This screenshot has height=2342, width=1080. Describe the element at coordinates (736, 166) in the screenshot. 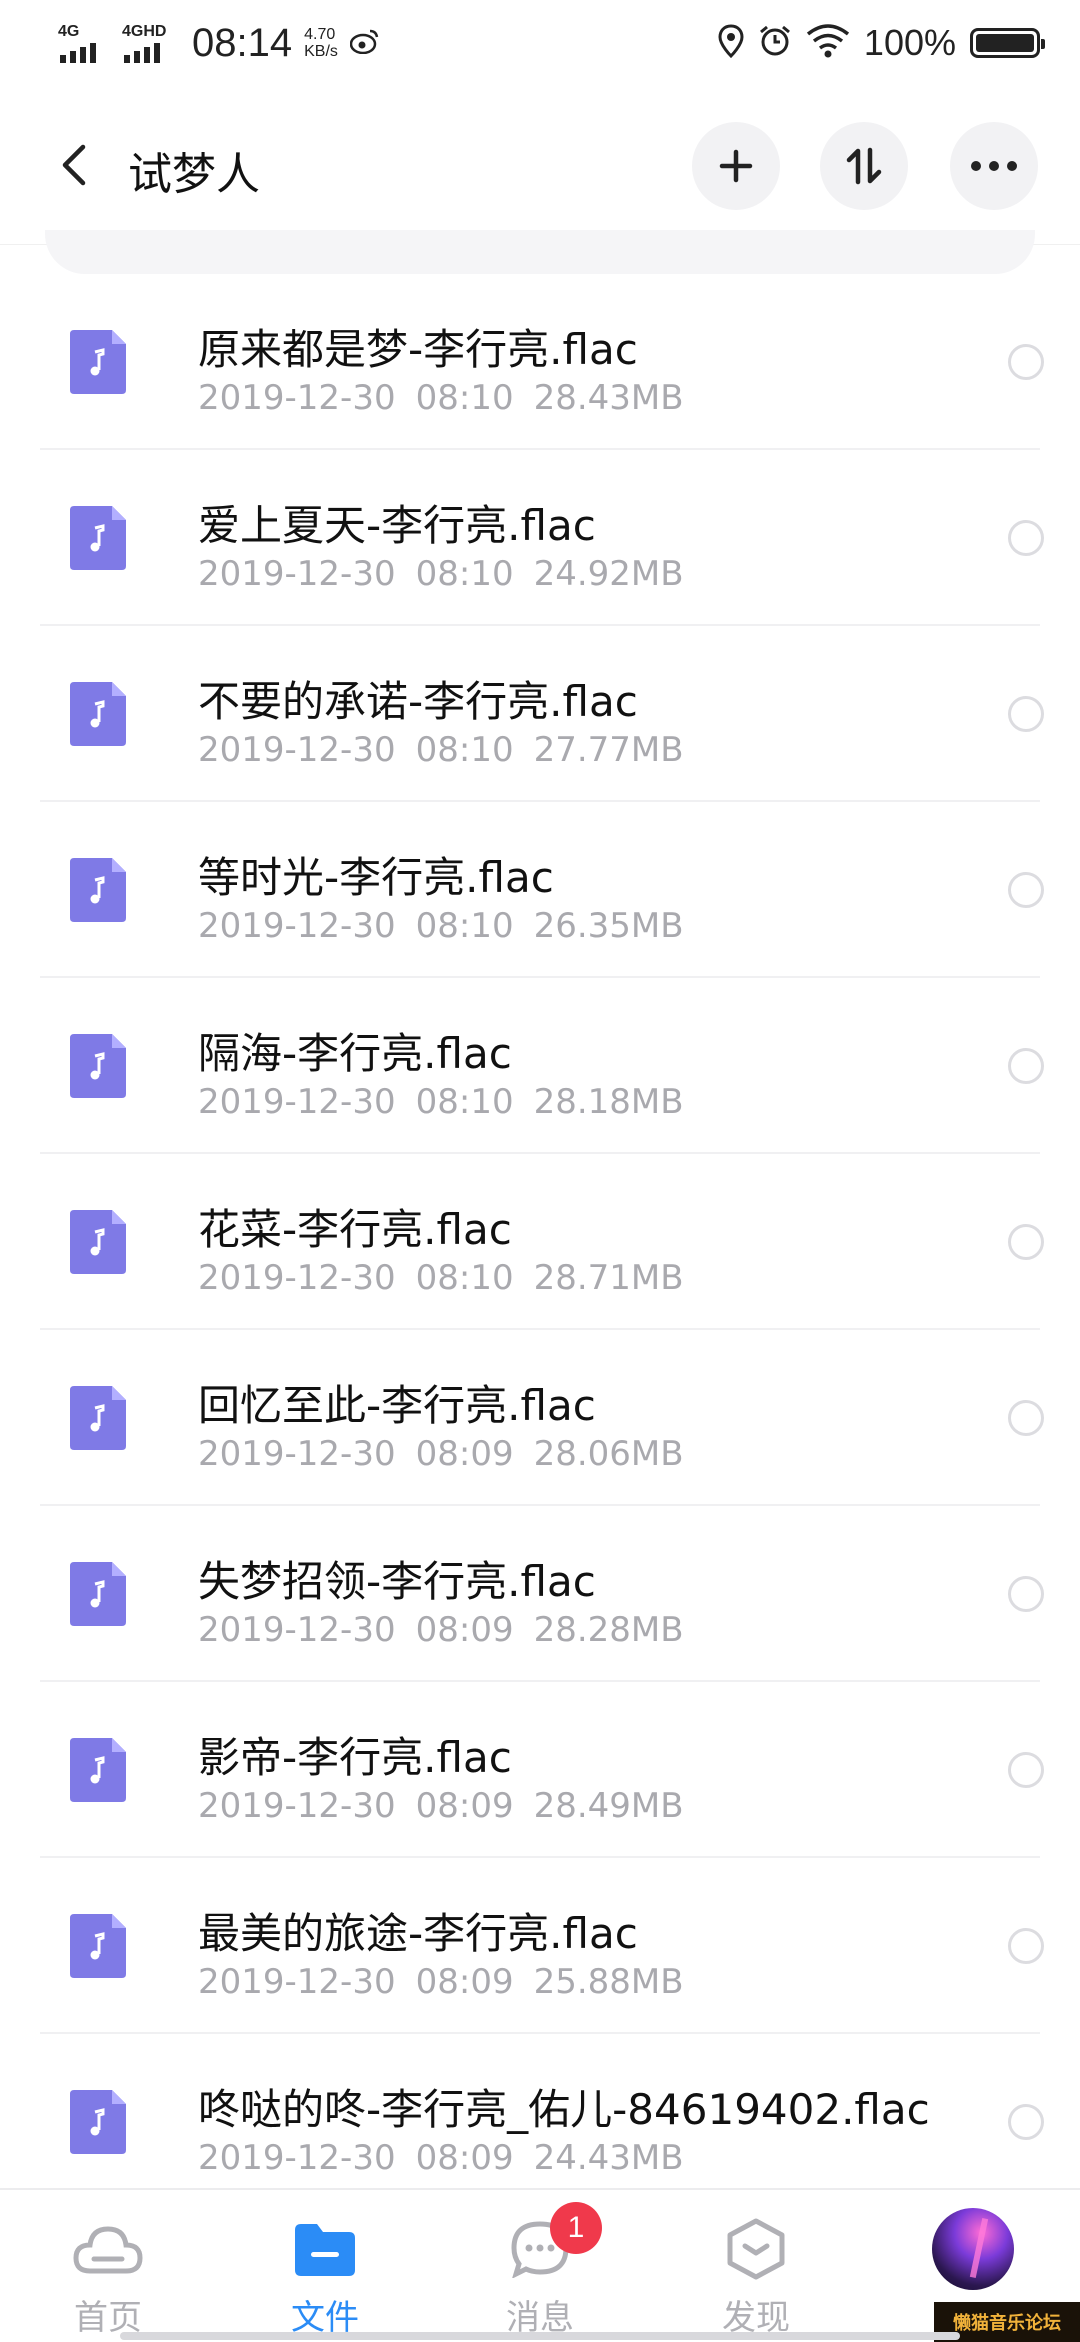

I see `add-button` at that location.